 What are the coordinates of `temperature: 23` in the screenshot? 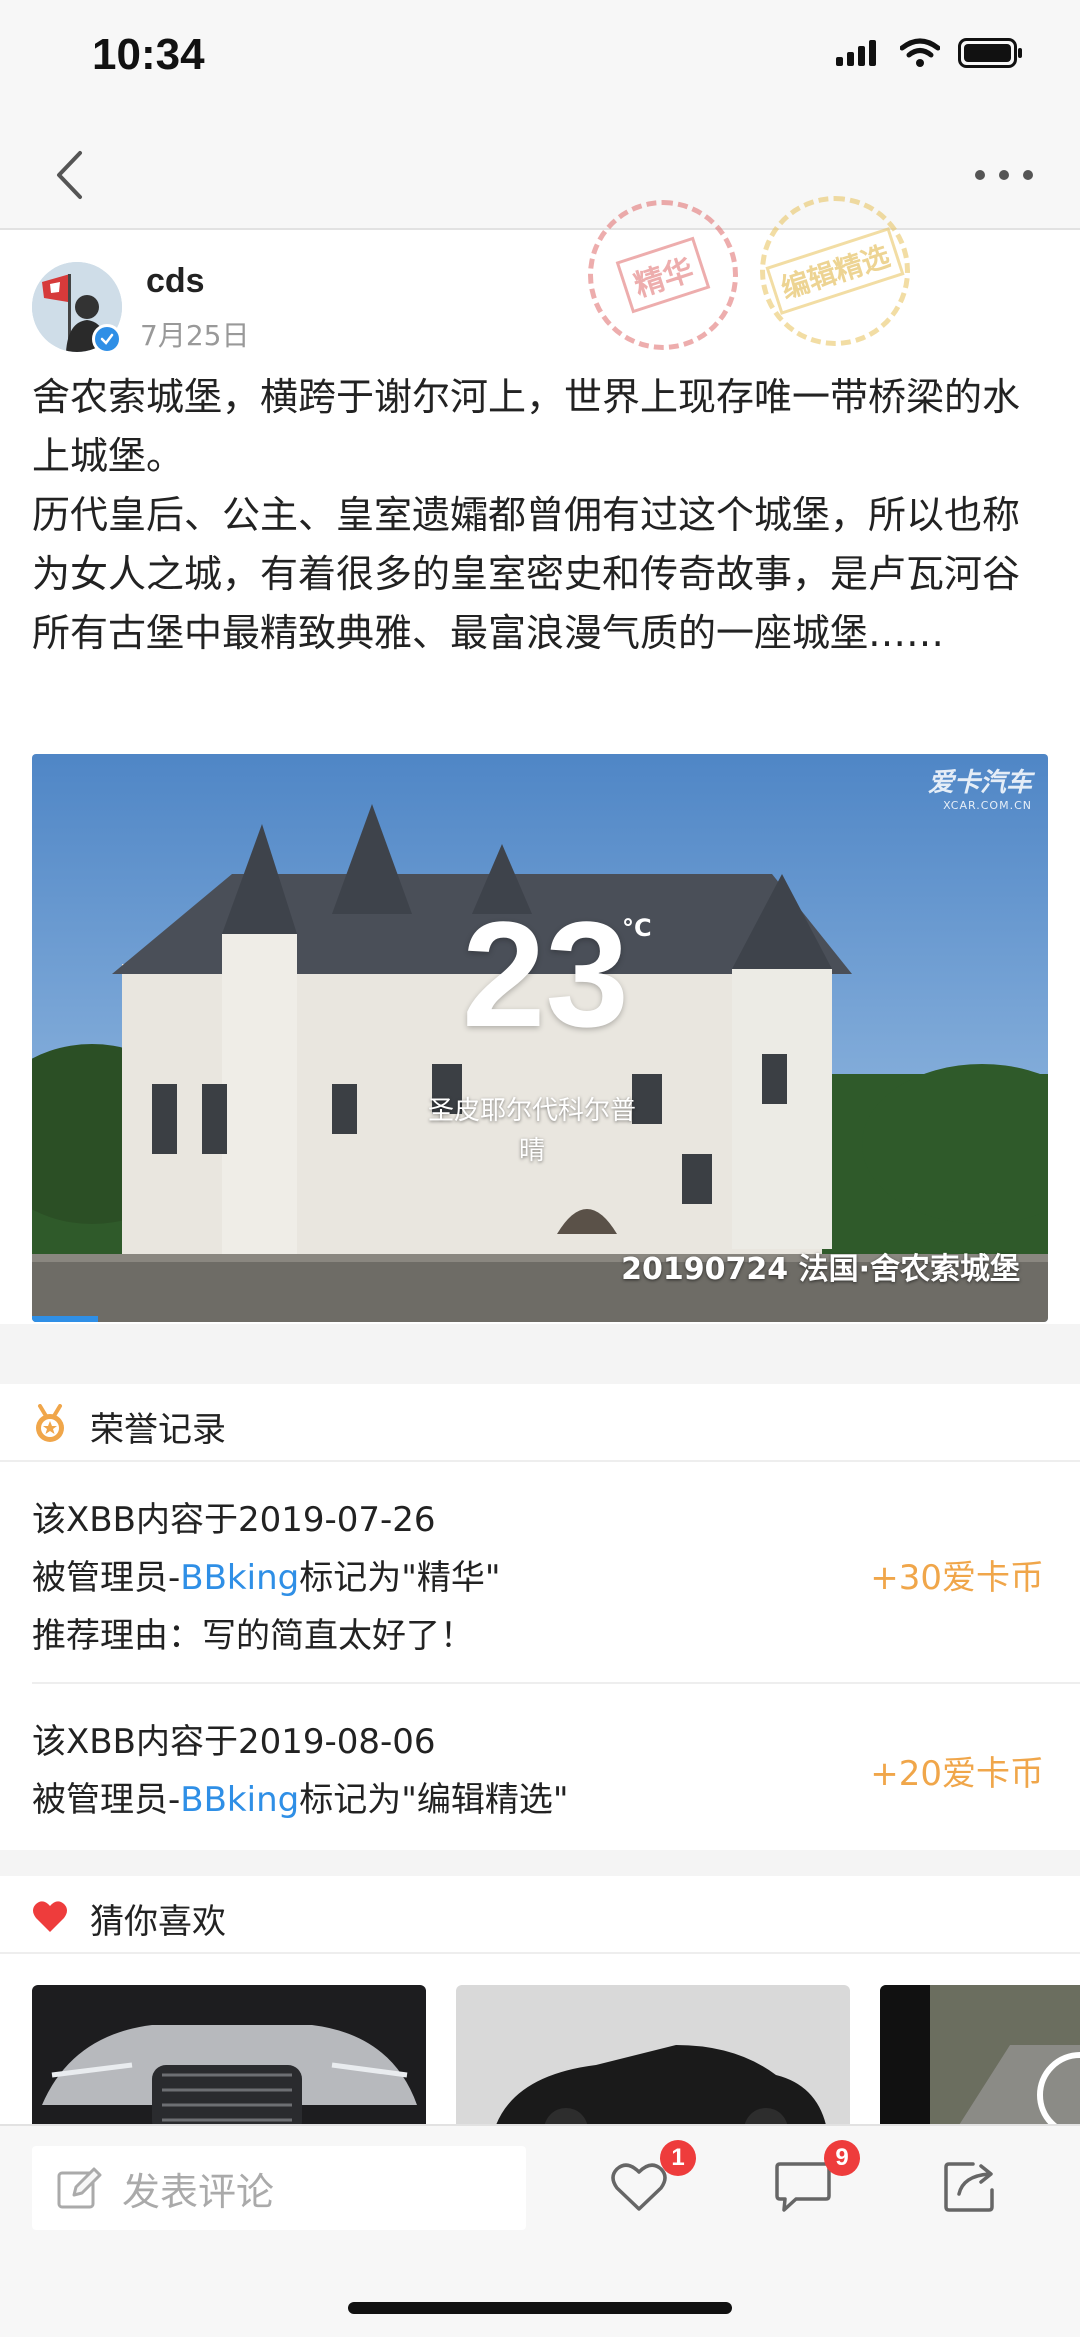 It's located at (545, 974).